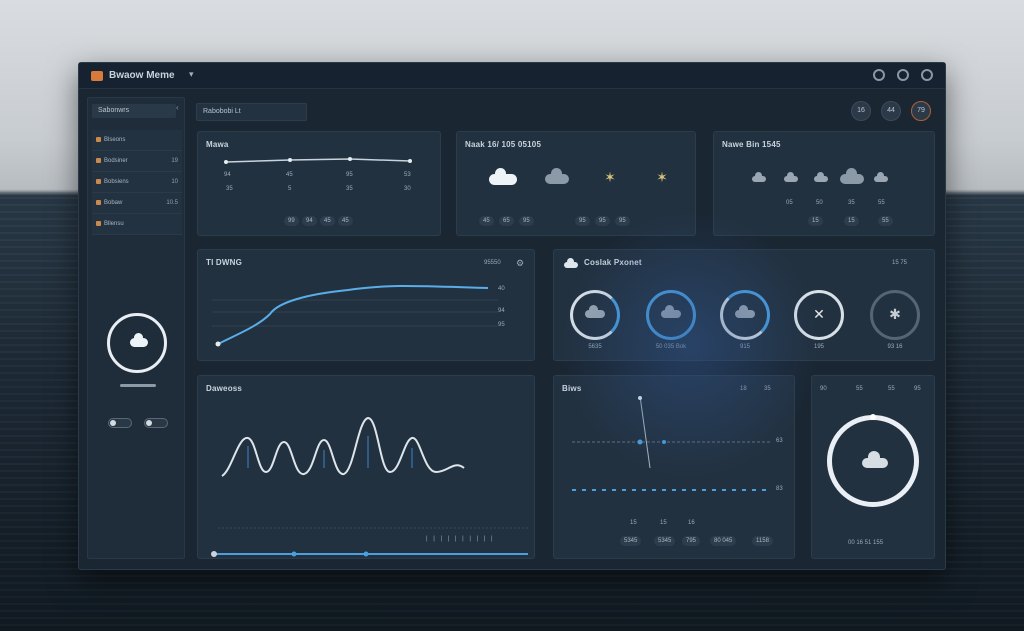 This screenshot has width=1024, height=631. Describe the element at coordinates (879, 75) in the screenshot. I see `minimize-icon` at that location.